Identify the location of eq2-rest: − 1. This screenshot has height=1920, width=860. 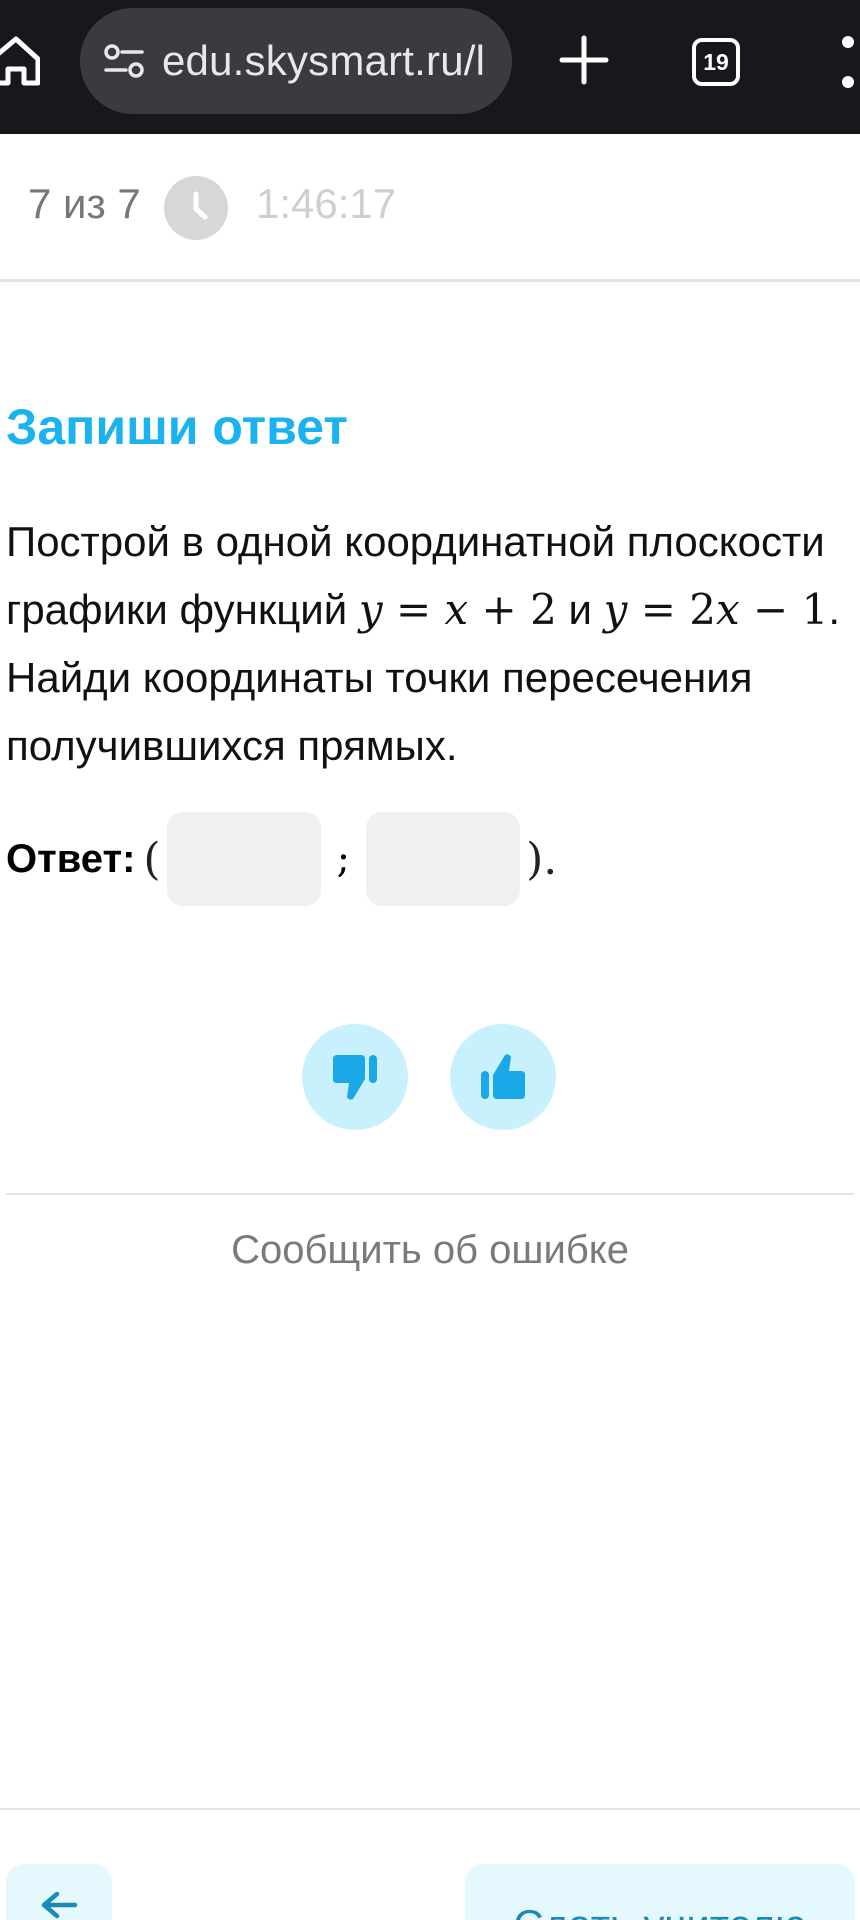
(784, 609).